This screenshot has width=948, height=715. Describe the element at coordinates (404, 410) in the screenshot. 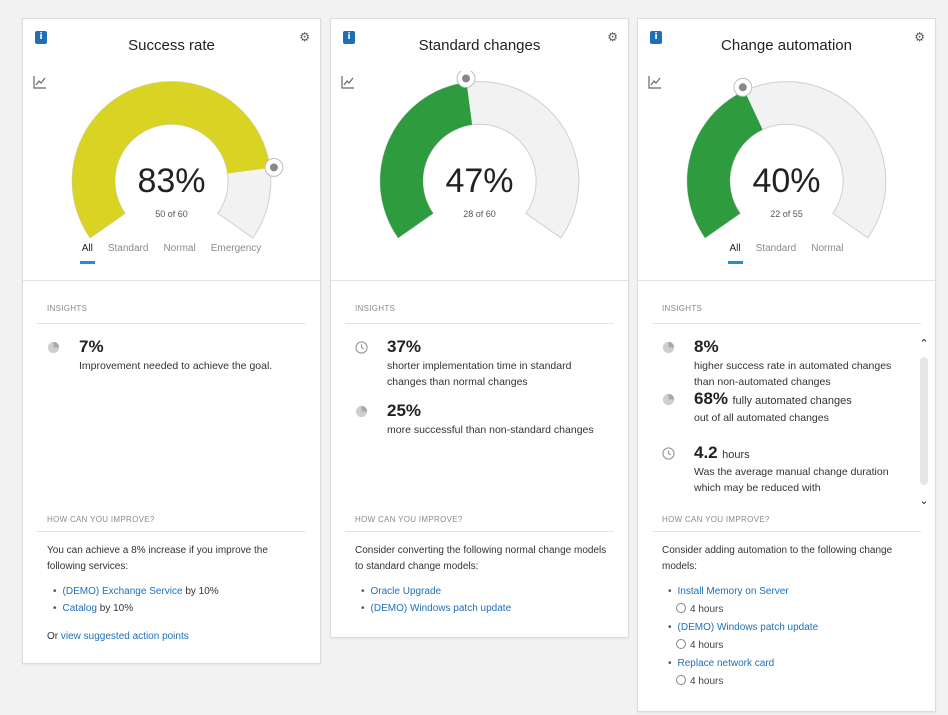

I see `insight-value: 25%` at that location.